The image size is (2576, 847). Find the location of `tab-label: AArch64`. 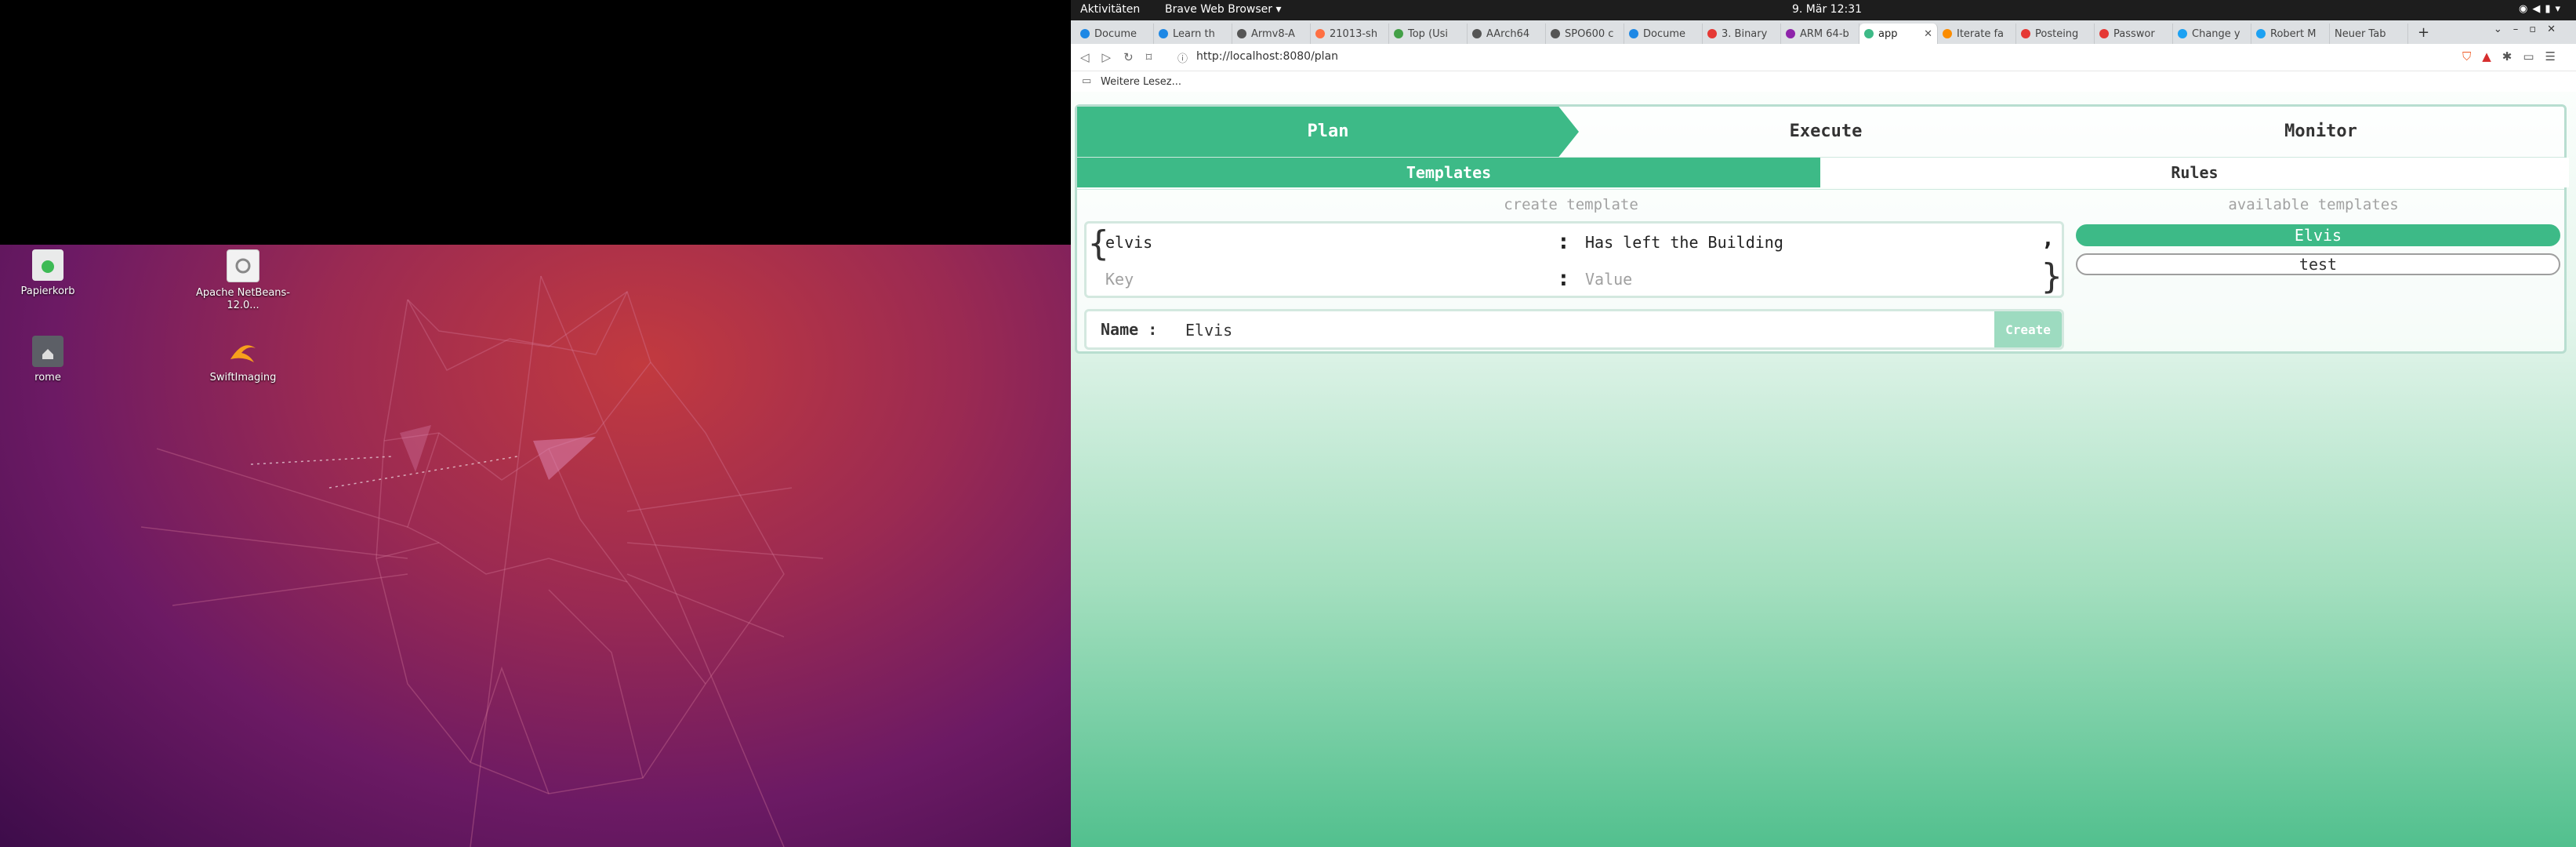

tab-label: AArch64 is located at coordinates (1508, 33).